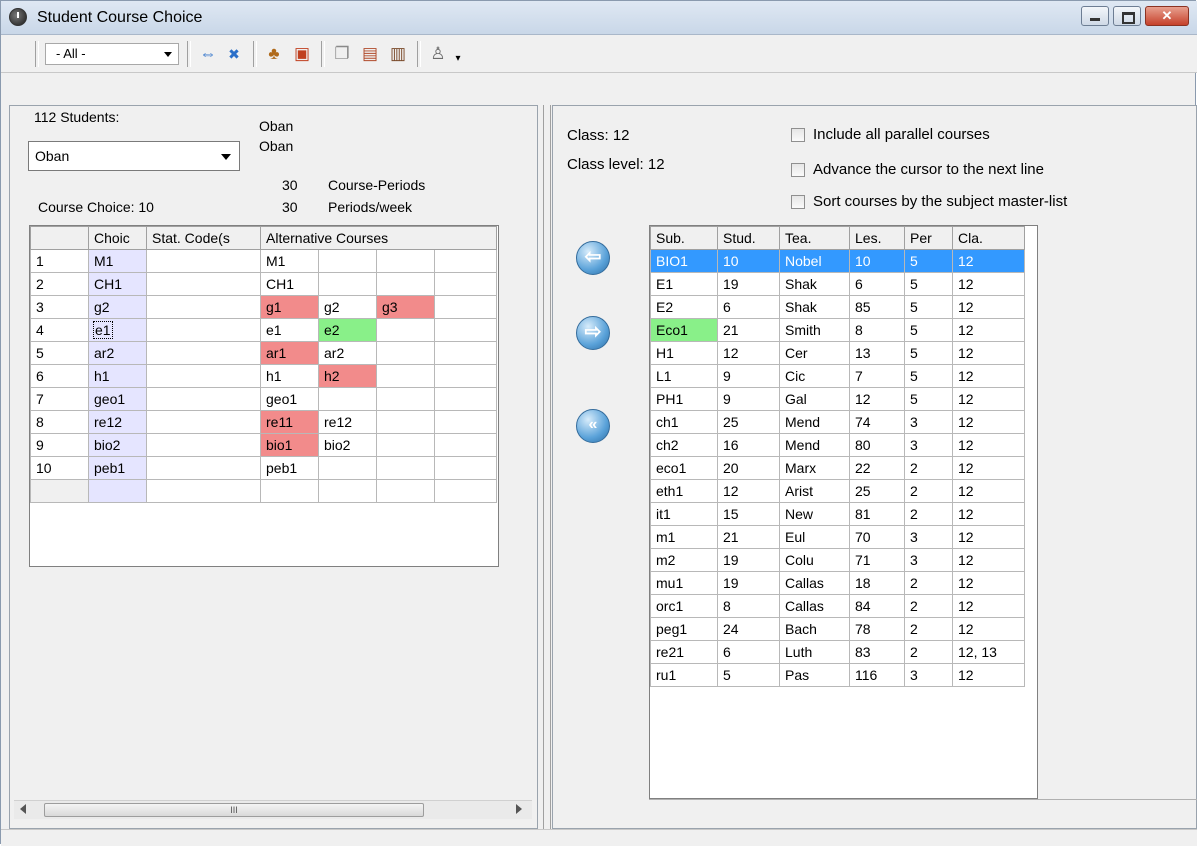 Image resolution: width=1198 pixels, height=846 pixels. I want to click on subject-cell: orc1, so click(684, 606).